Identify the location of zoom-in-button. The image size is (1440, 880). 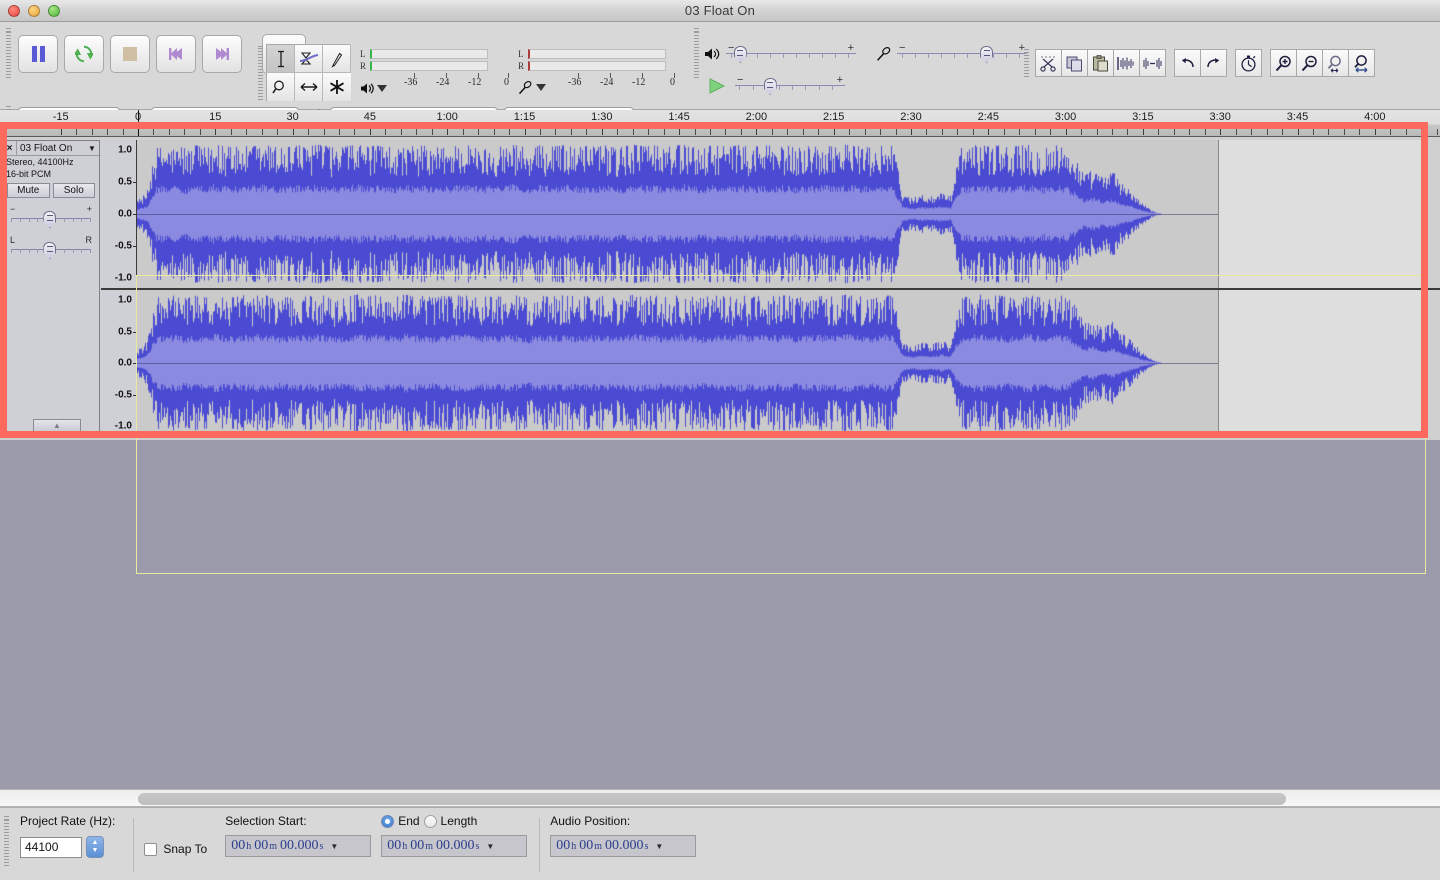
(1283, 63).